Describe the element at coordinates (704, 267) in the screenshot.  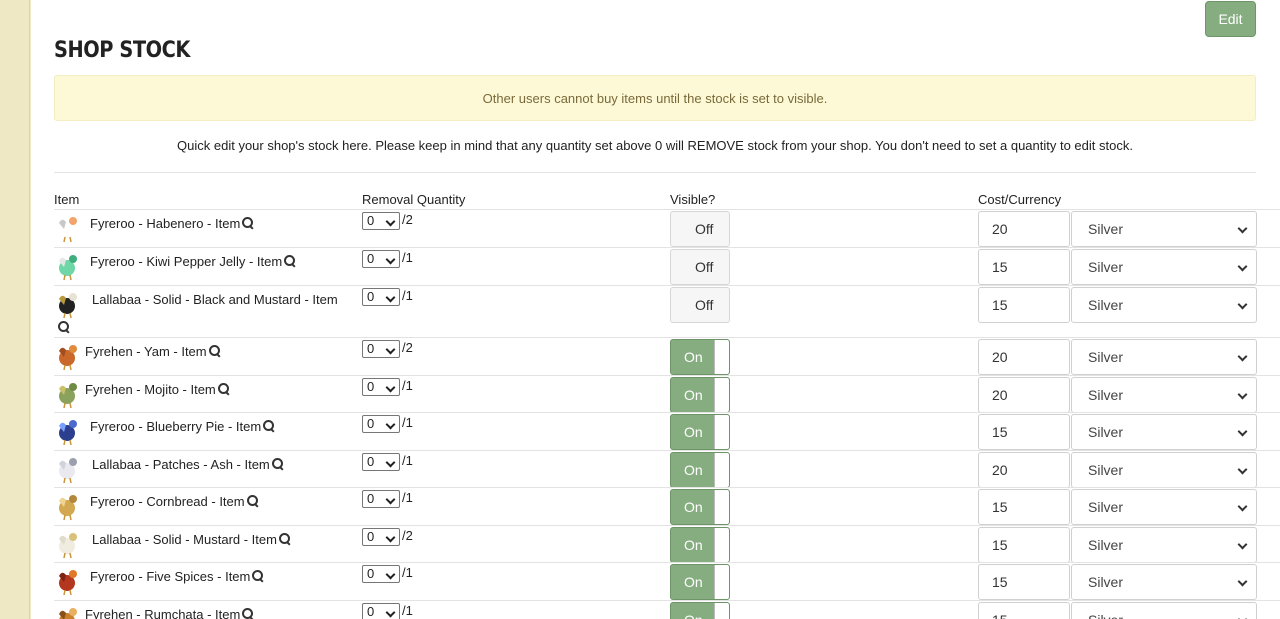
I see `visible-toggle-label: Off` at that location.